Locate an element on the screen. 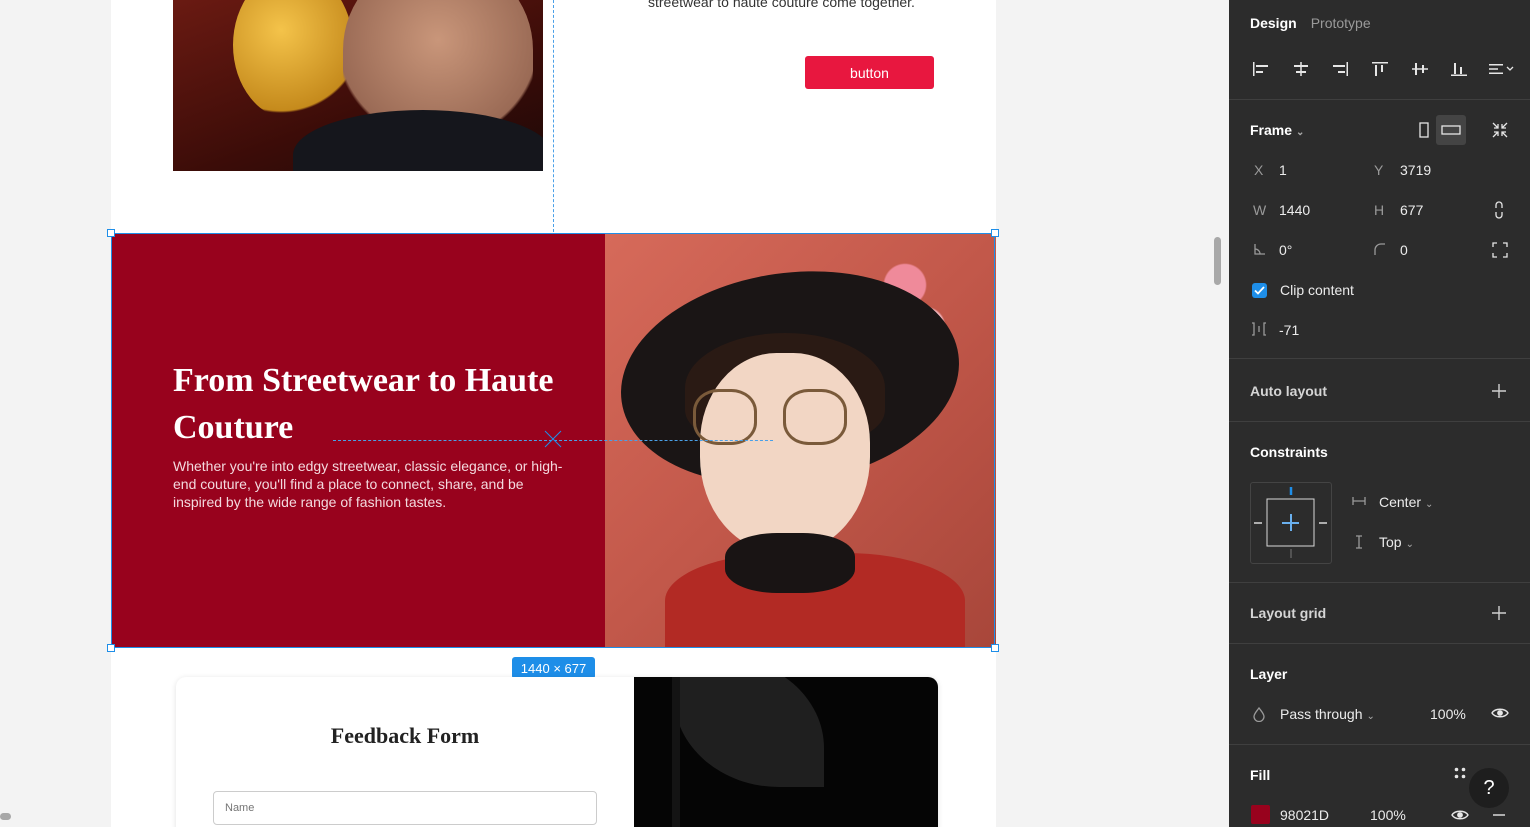 The width and height of the screenshot is (1530, 827). align-left-icon is located at coordinates (1261, 69).